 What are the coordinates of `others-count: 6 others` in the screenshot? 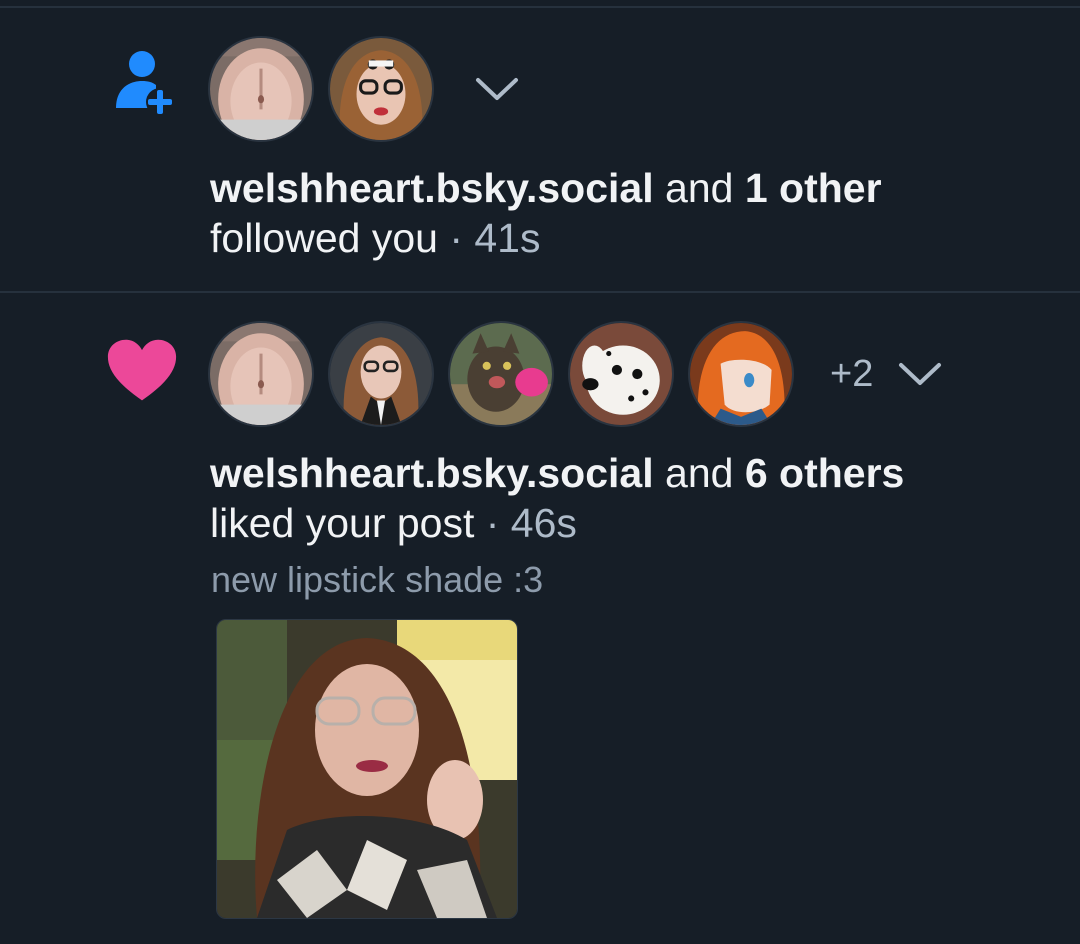 It's located at (825, 473).